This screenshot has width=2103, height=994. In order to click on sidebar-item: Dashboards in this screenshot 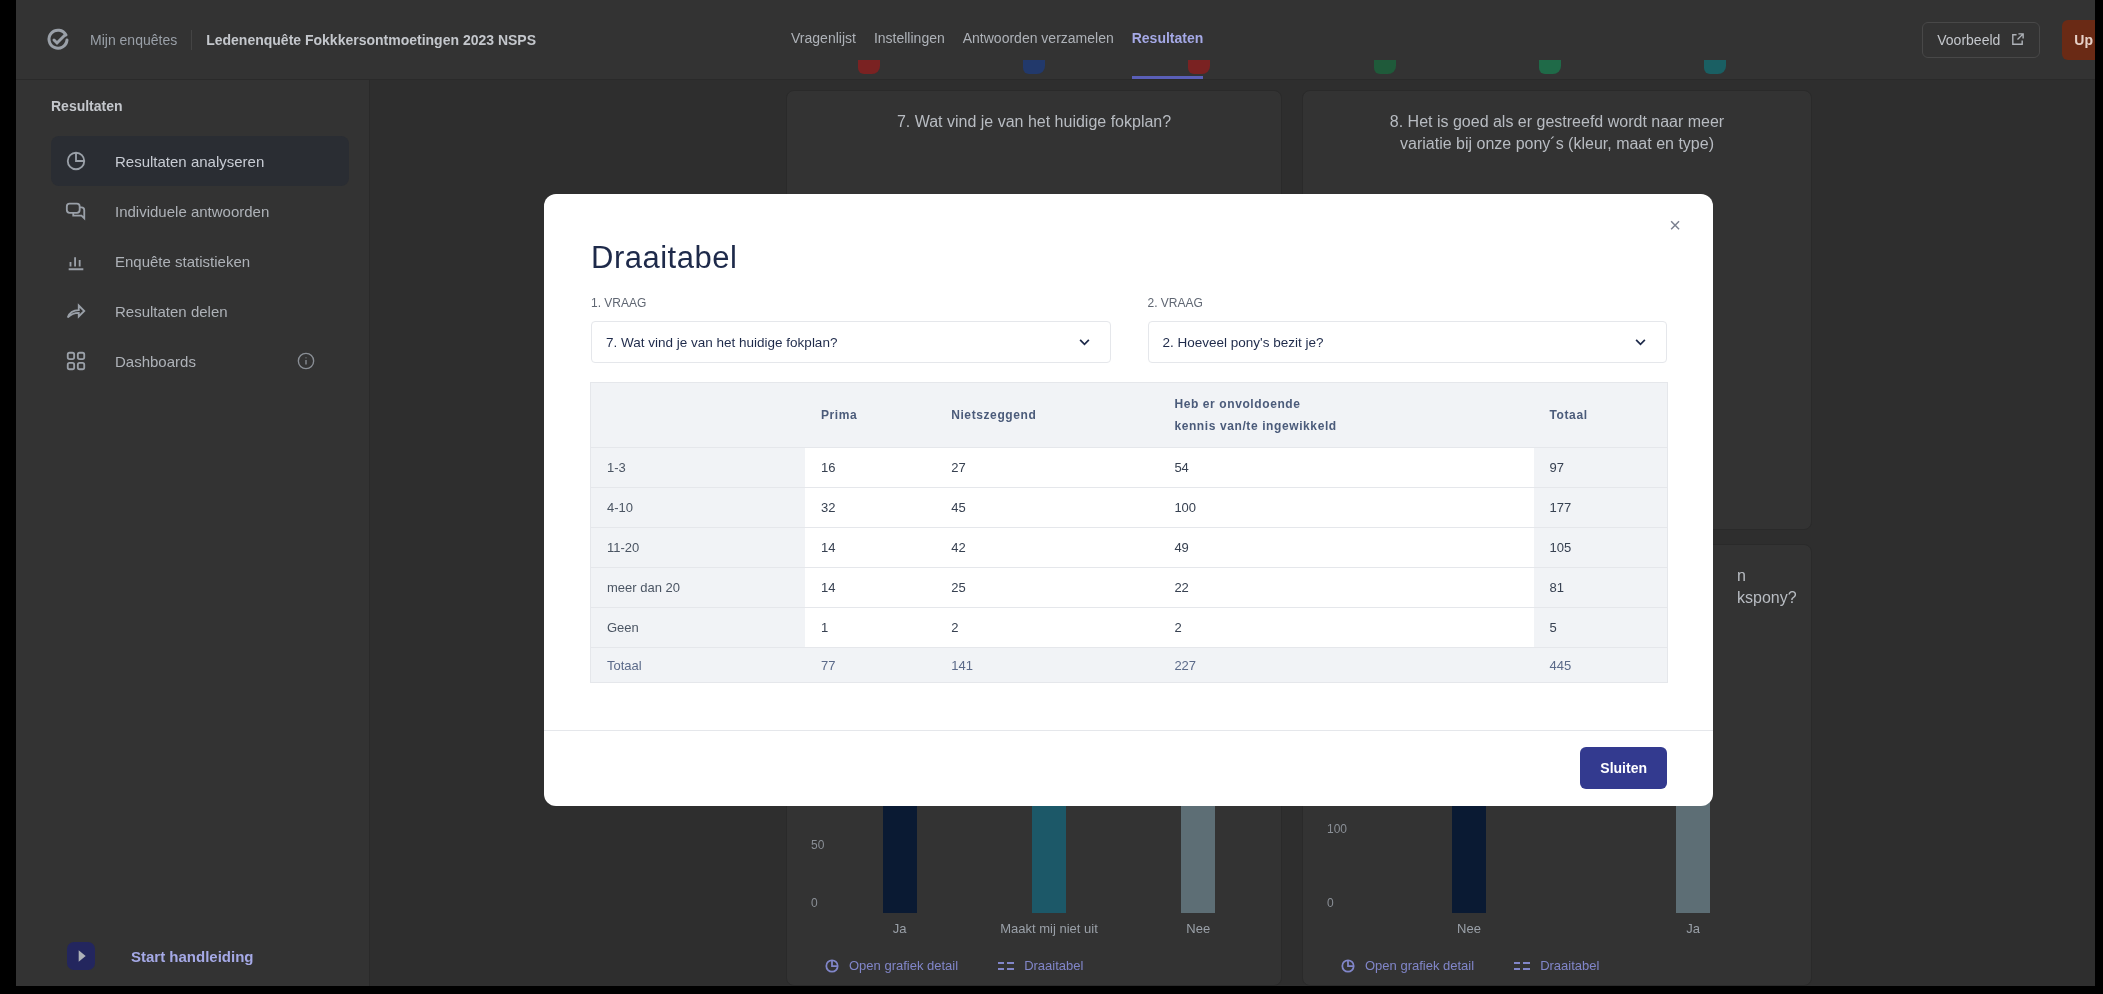, I will do `click(200, 361)`.